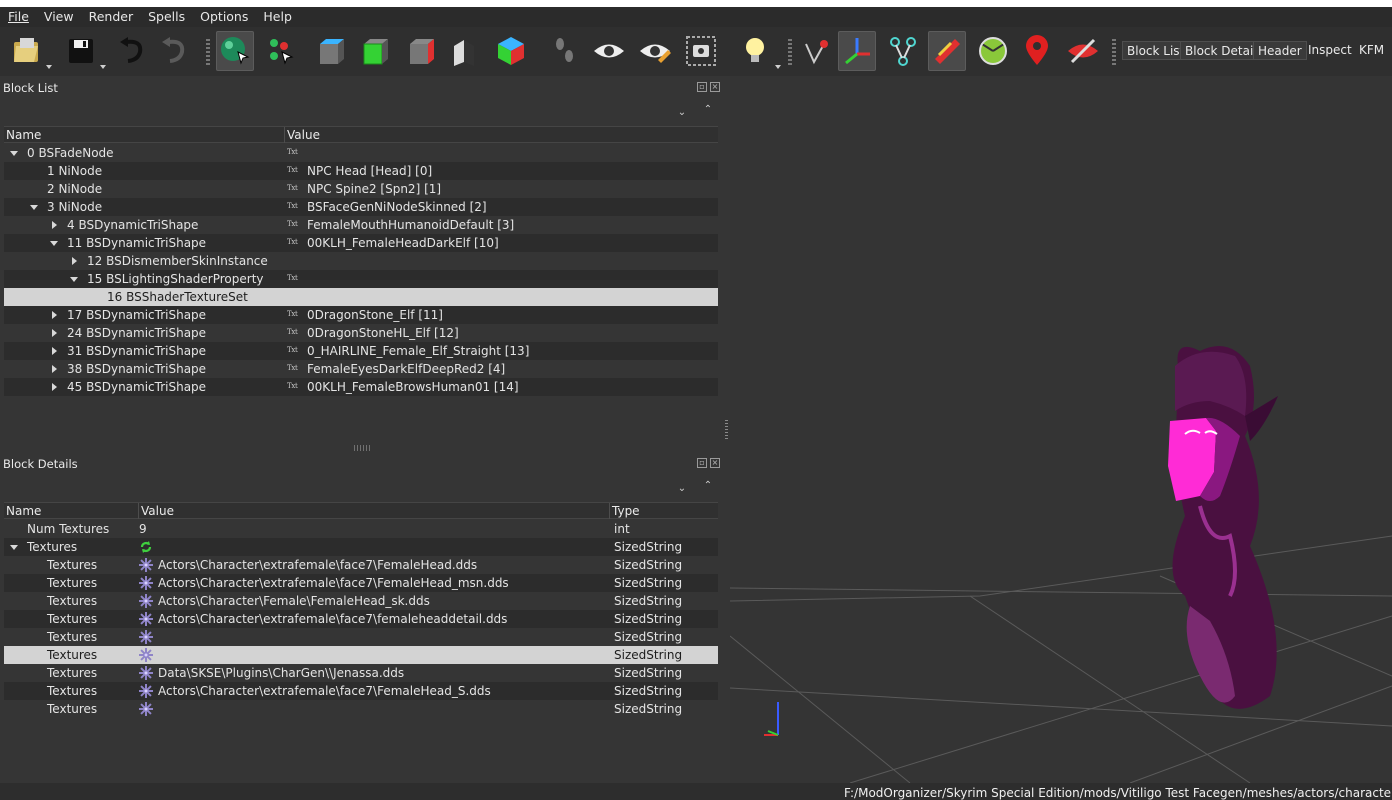  What do you see at coordinates (361, 529) in the screenshot?
I see `details-row: Num Textures 9 int` at bounding box center [361, 529].